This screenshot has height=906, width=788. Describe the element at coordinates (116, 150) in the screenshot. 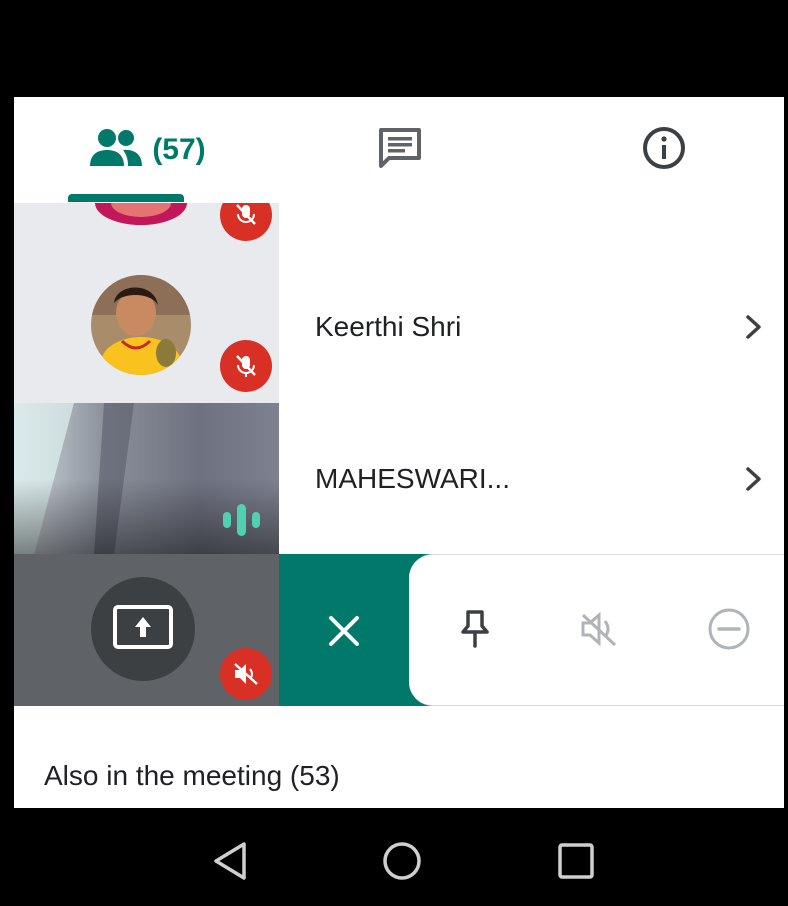

I see `people-icon` at that location.